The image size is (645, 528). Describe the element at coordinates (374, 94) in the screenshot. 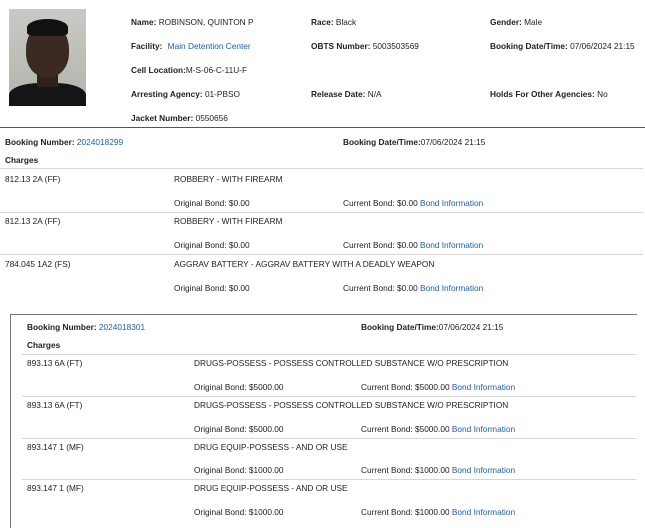

I see `release-date-value: N/A` at that location.